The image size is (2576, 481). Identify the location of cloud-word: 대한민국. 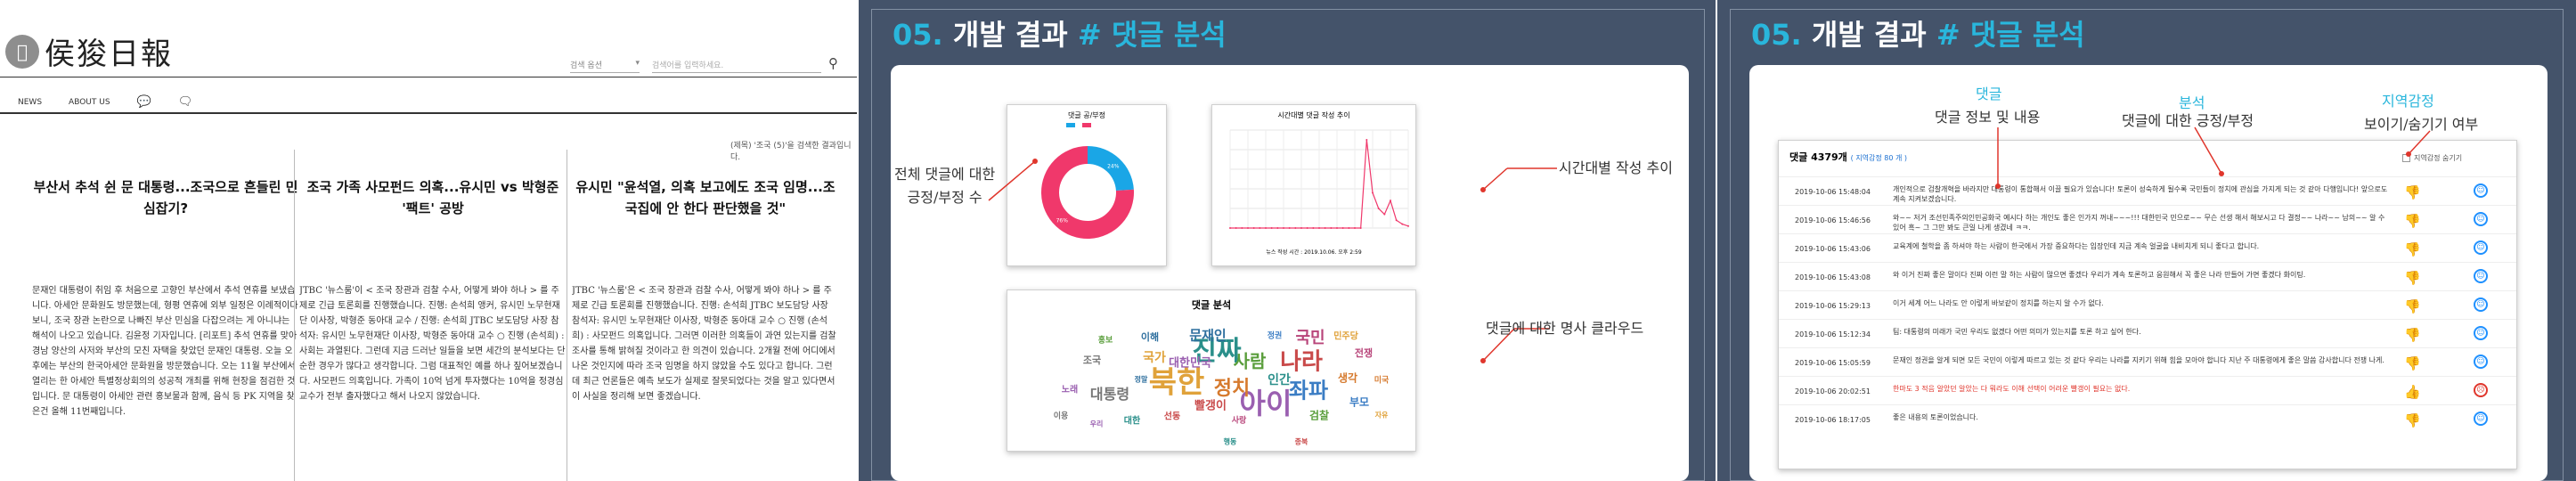
(1190, 363).